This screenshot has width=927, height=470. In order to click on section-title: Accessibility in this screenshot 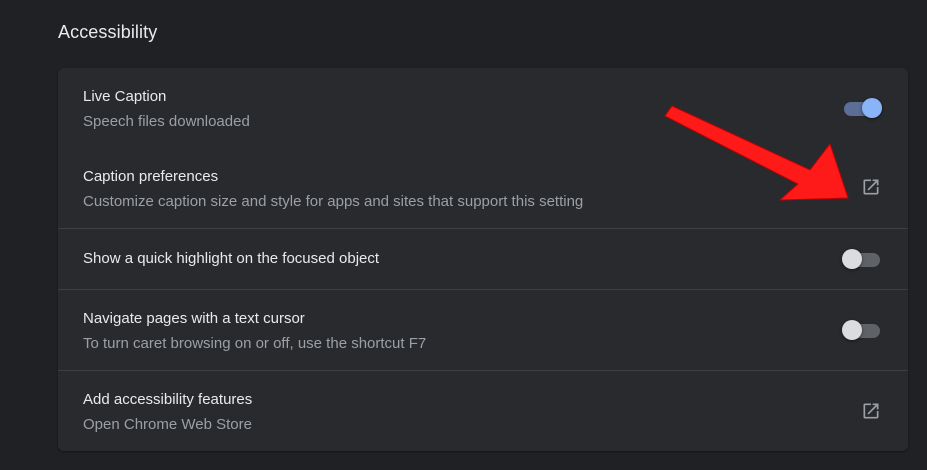, I will do `click(108, 32)`.